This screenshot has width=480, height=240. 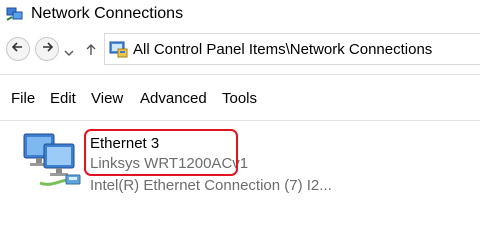 I want to click on recent-locations-button, so click(x=69, y=50).